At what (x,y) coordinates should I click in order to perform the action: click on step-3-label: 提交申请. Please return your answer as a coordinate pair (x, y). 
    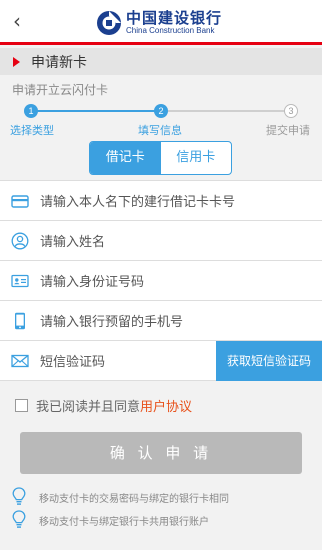
    Looking at the image, I should click on (288, 130).